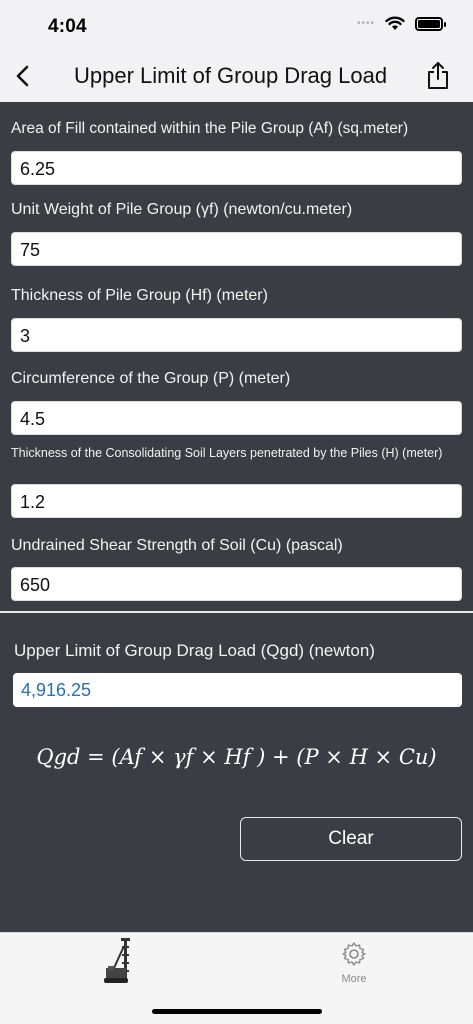 The image size is (473, 1024). I want to click on thickness-pile-group-input: 3, so click(236, 335).